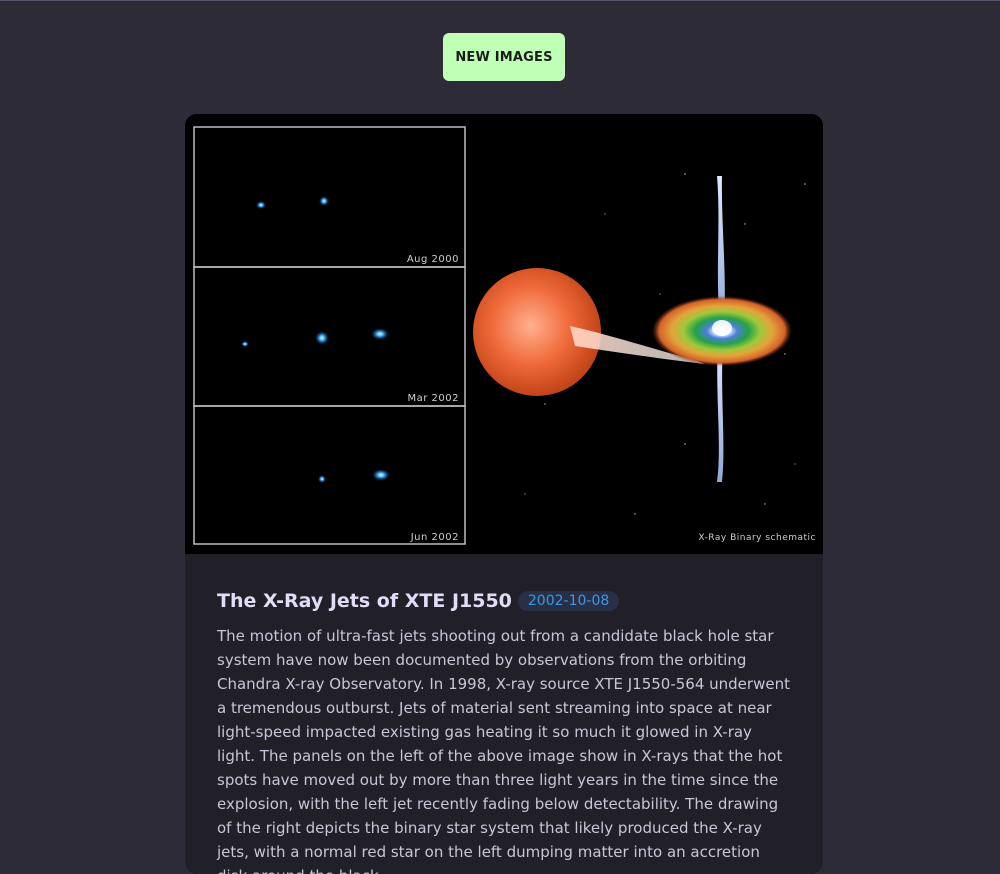  Describe the element at coordinates (568, 601) in the screenshot. I see `date-badge: 2002-10-08` at that location.